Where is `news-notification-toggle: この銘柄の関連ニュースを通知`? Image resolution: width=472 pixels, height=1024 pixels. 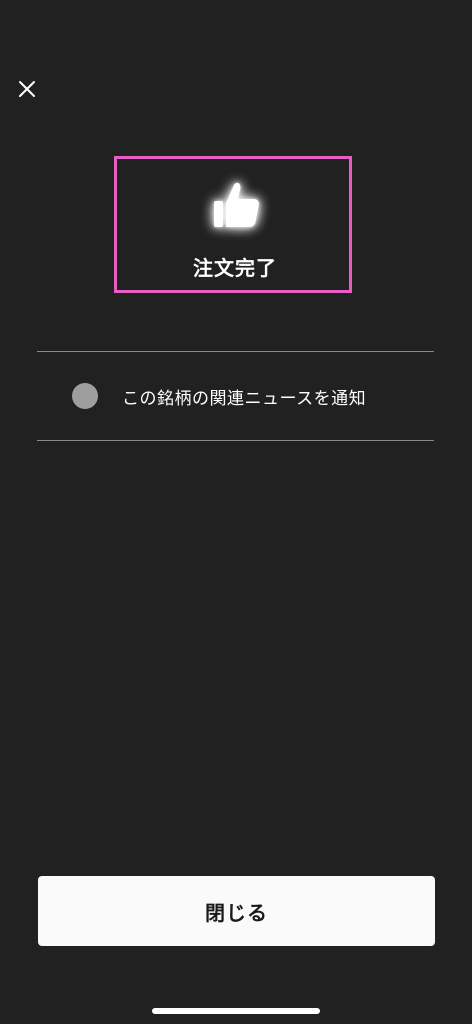
news-notification-toggle: この銘柄の関連ニュースを通知 is located at coordinates (235, 396).